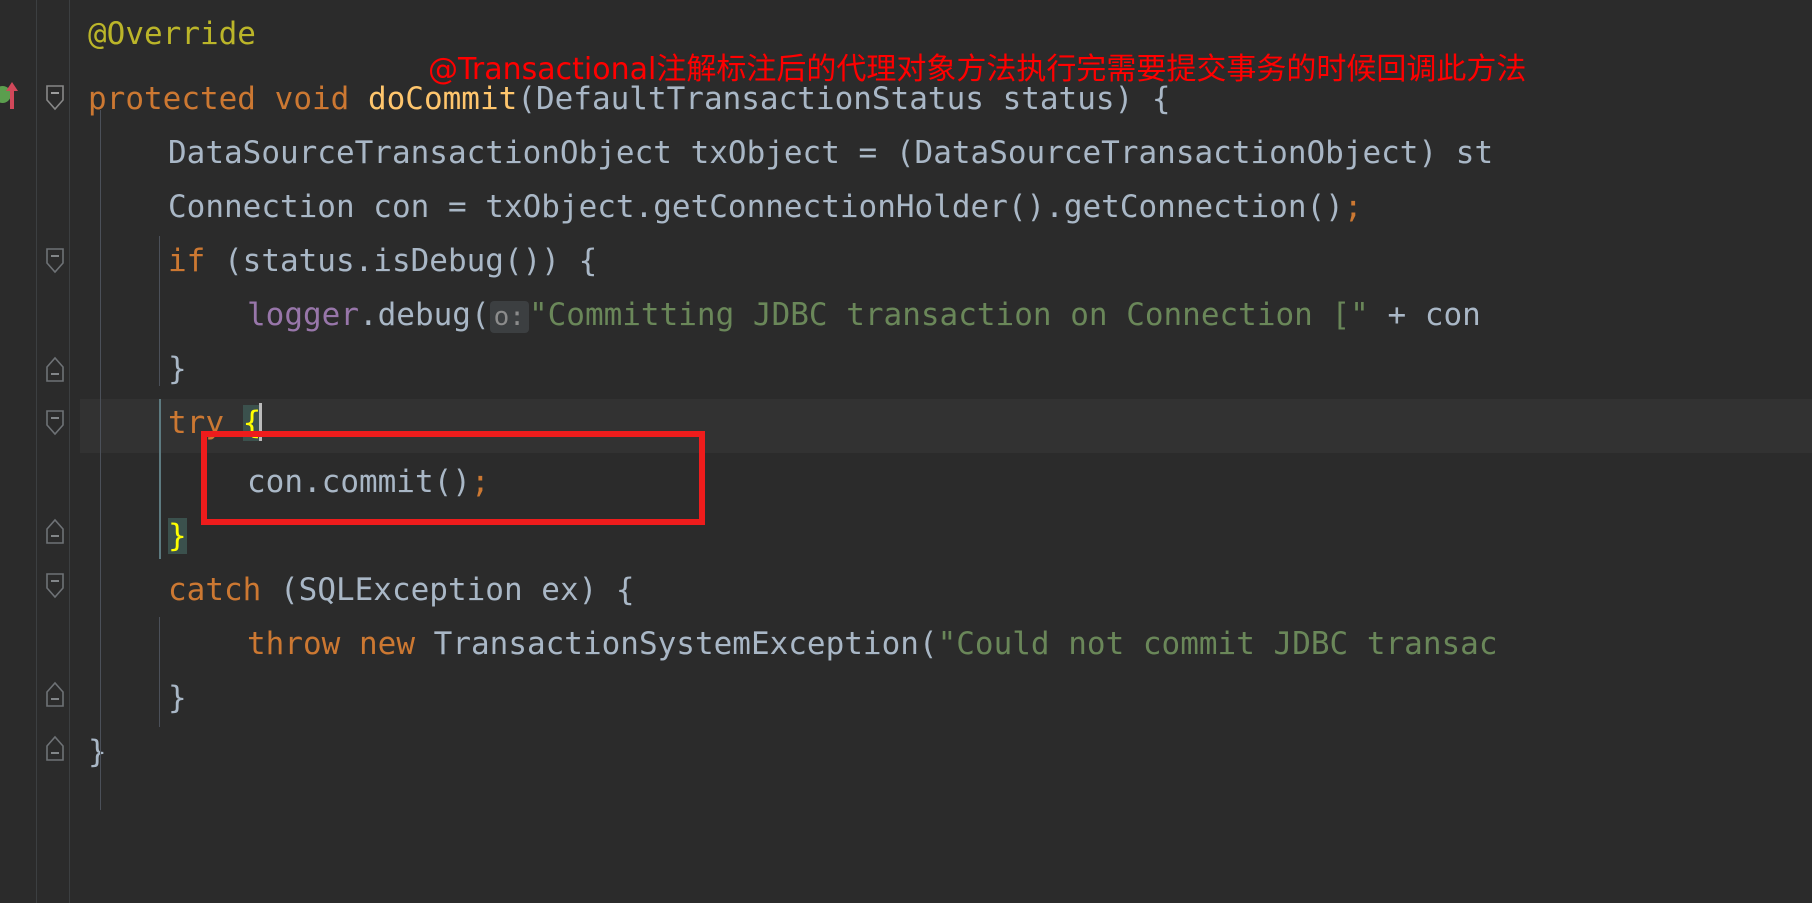 The image size is (1812, 903). Describe the element at coordinates (509, 317) in the screenshot. I see `parameter-hint-badge: o:` at that location.